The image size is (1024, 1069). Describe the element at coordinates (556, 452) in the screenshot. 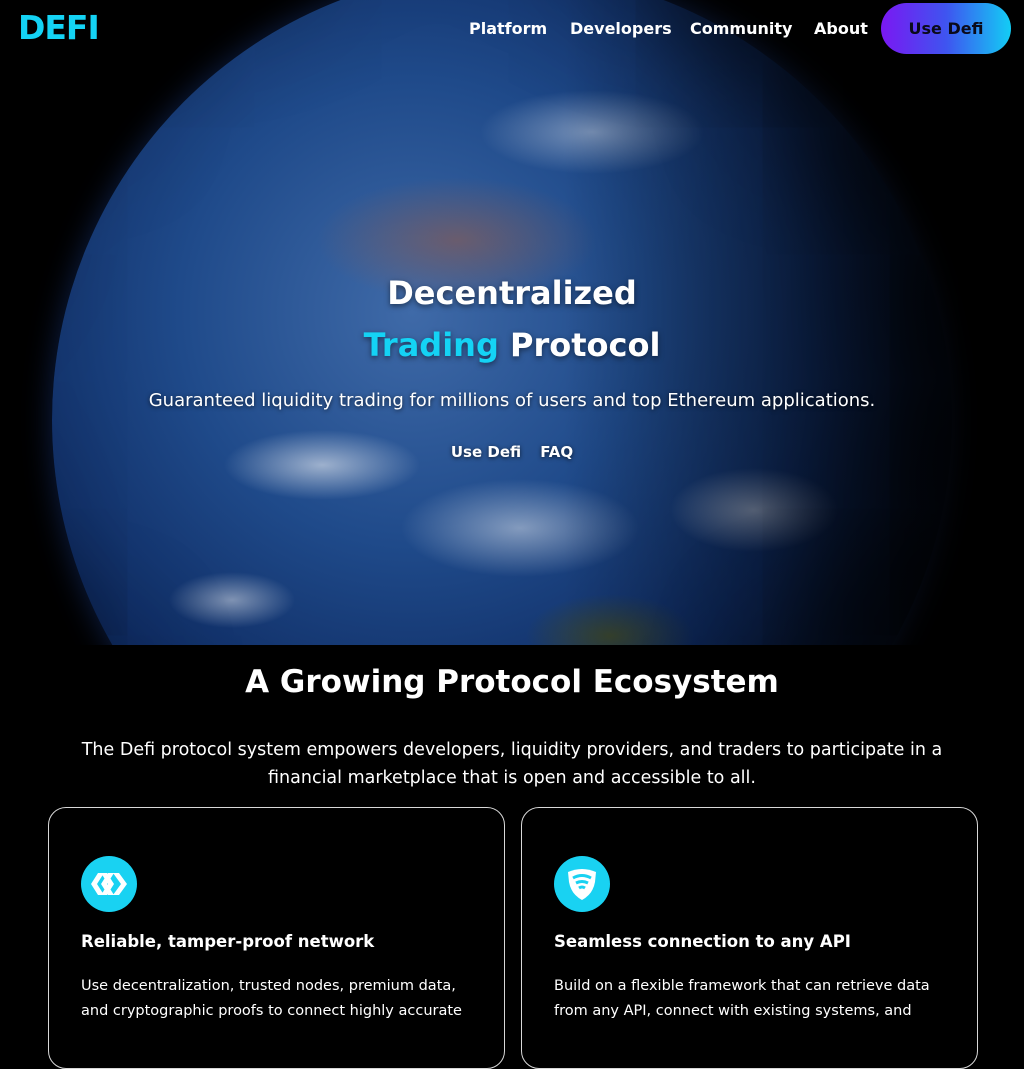

I see `hero-faq-link: FAQ` at that location.